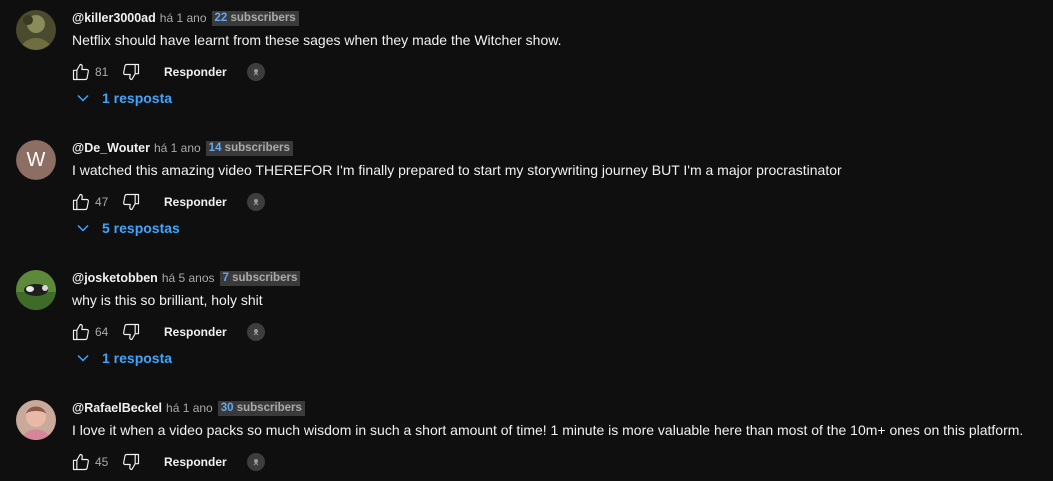 This screenshot has height=481, width=1053. I want to click on author-name: @josketobben, so click(115, 278).